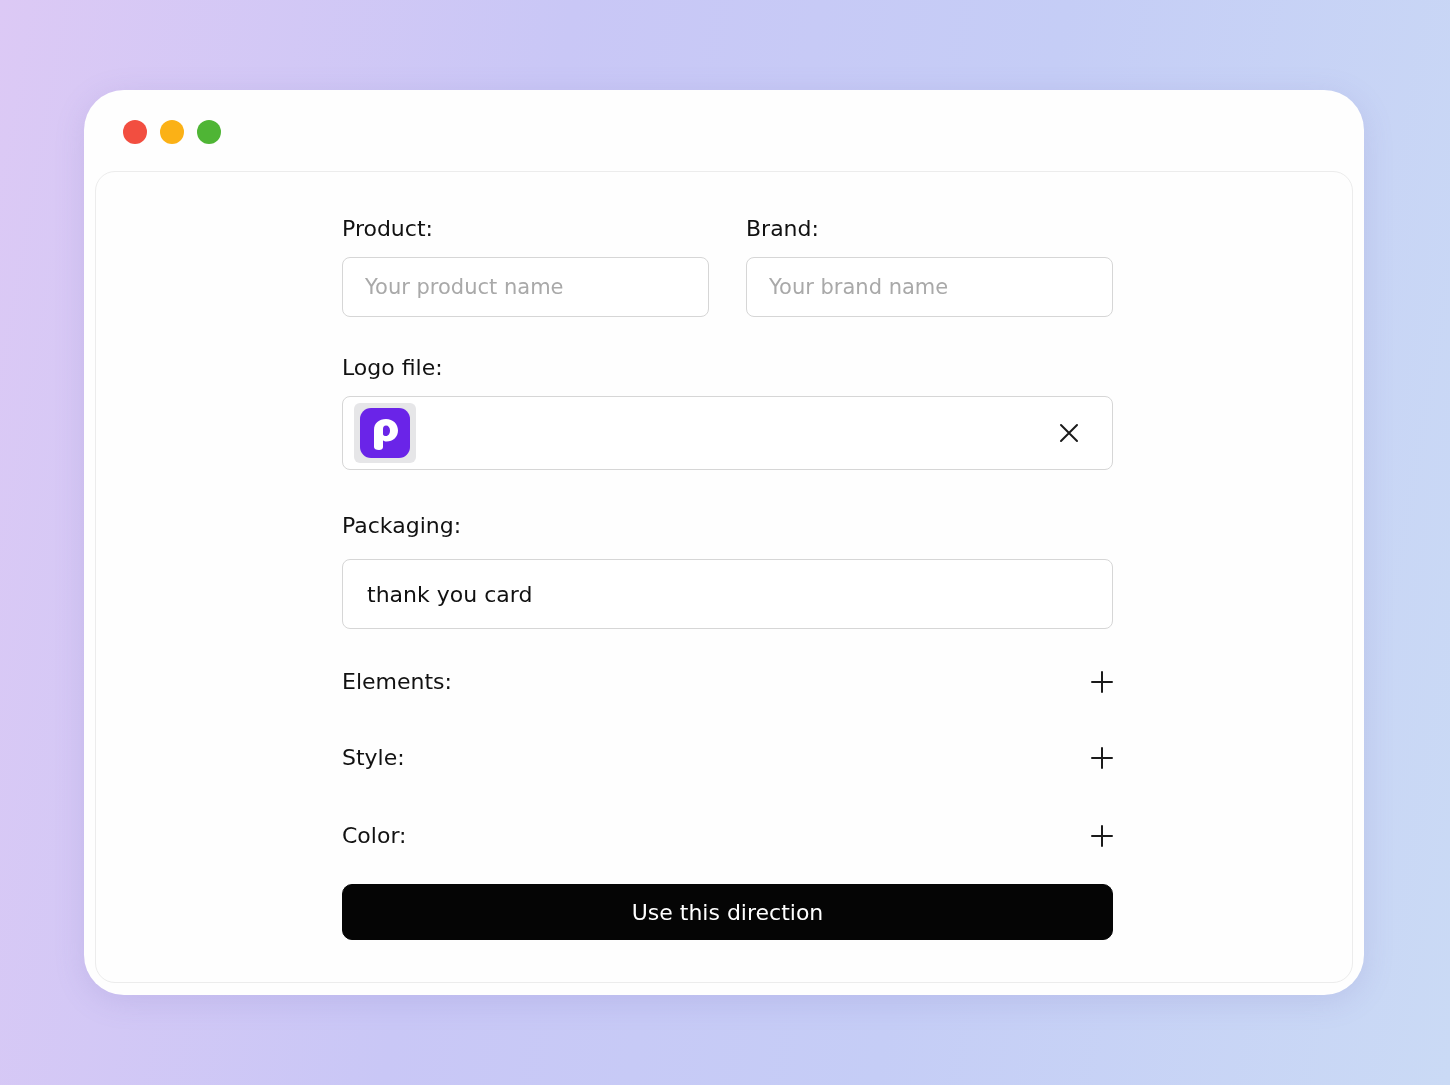 The height and width of the screenshot is (1085, 1450). What do you see at coordinates (397, 682) in the screenshot?
I see `section-label: Elements:` at bounding box center [397, 682].